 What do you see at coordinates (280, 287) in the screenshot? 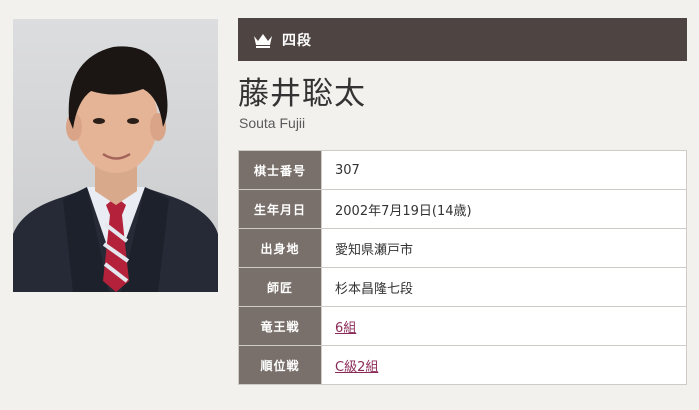
I see `row-label: 師匠` at bounding box center [280, 287].